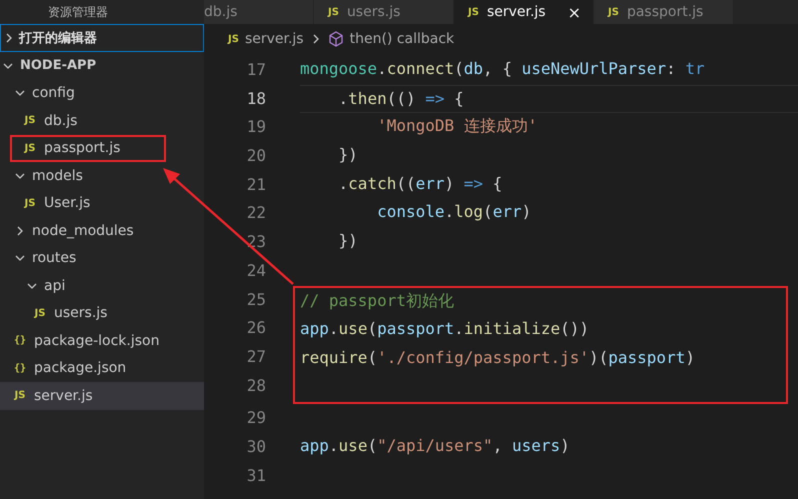  Describe the element at coordinates (102, 176) in the screenshot. I see `tree-item: models` at that location.